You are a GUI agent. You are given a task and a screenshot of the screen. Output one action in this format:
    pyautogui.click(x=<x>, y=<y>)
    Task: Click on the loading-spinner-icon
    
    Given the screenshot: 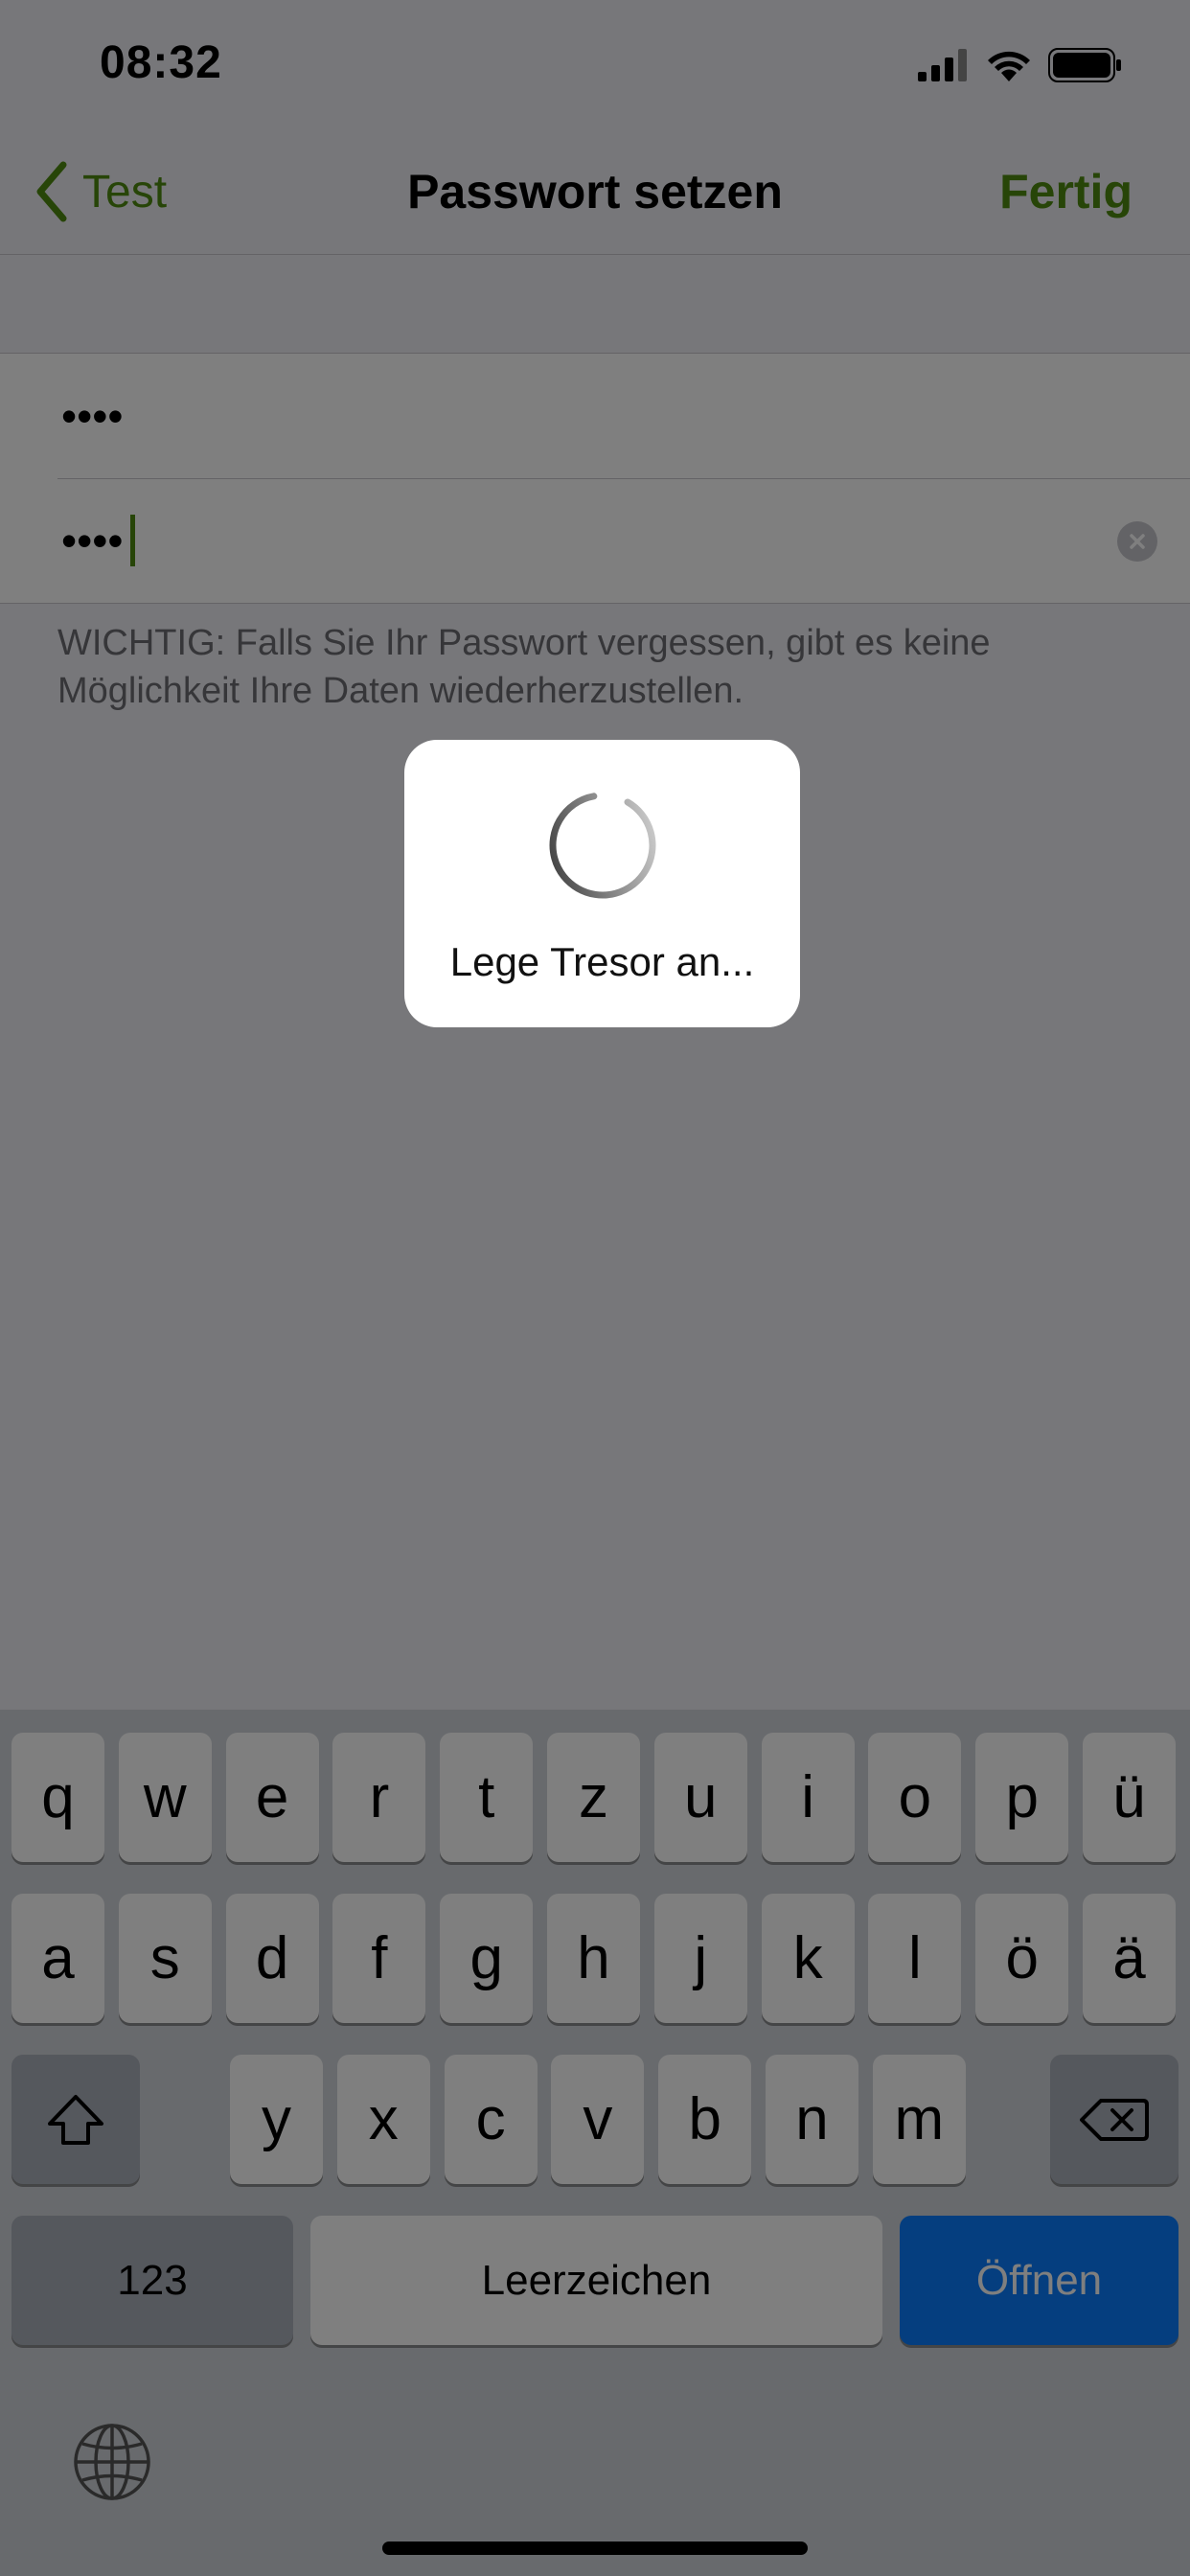 What is the action you would take?
    pyautogui.click(x=603, y=845)
    